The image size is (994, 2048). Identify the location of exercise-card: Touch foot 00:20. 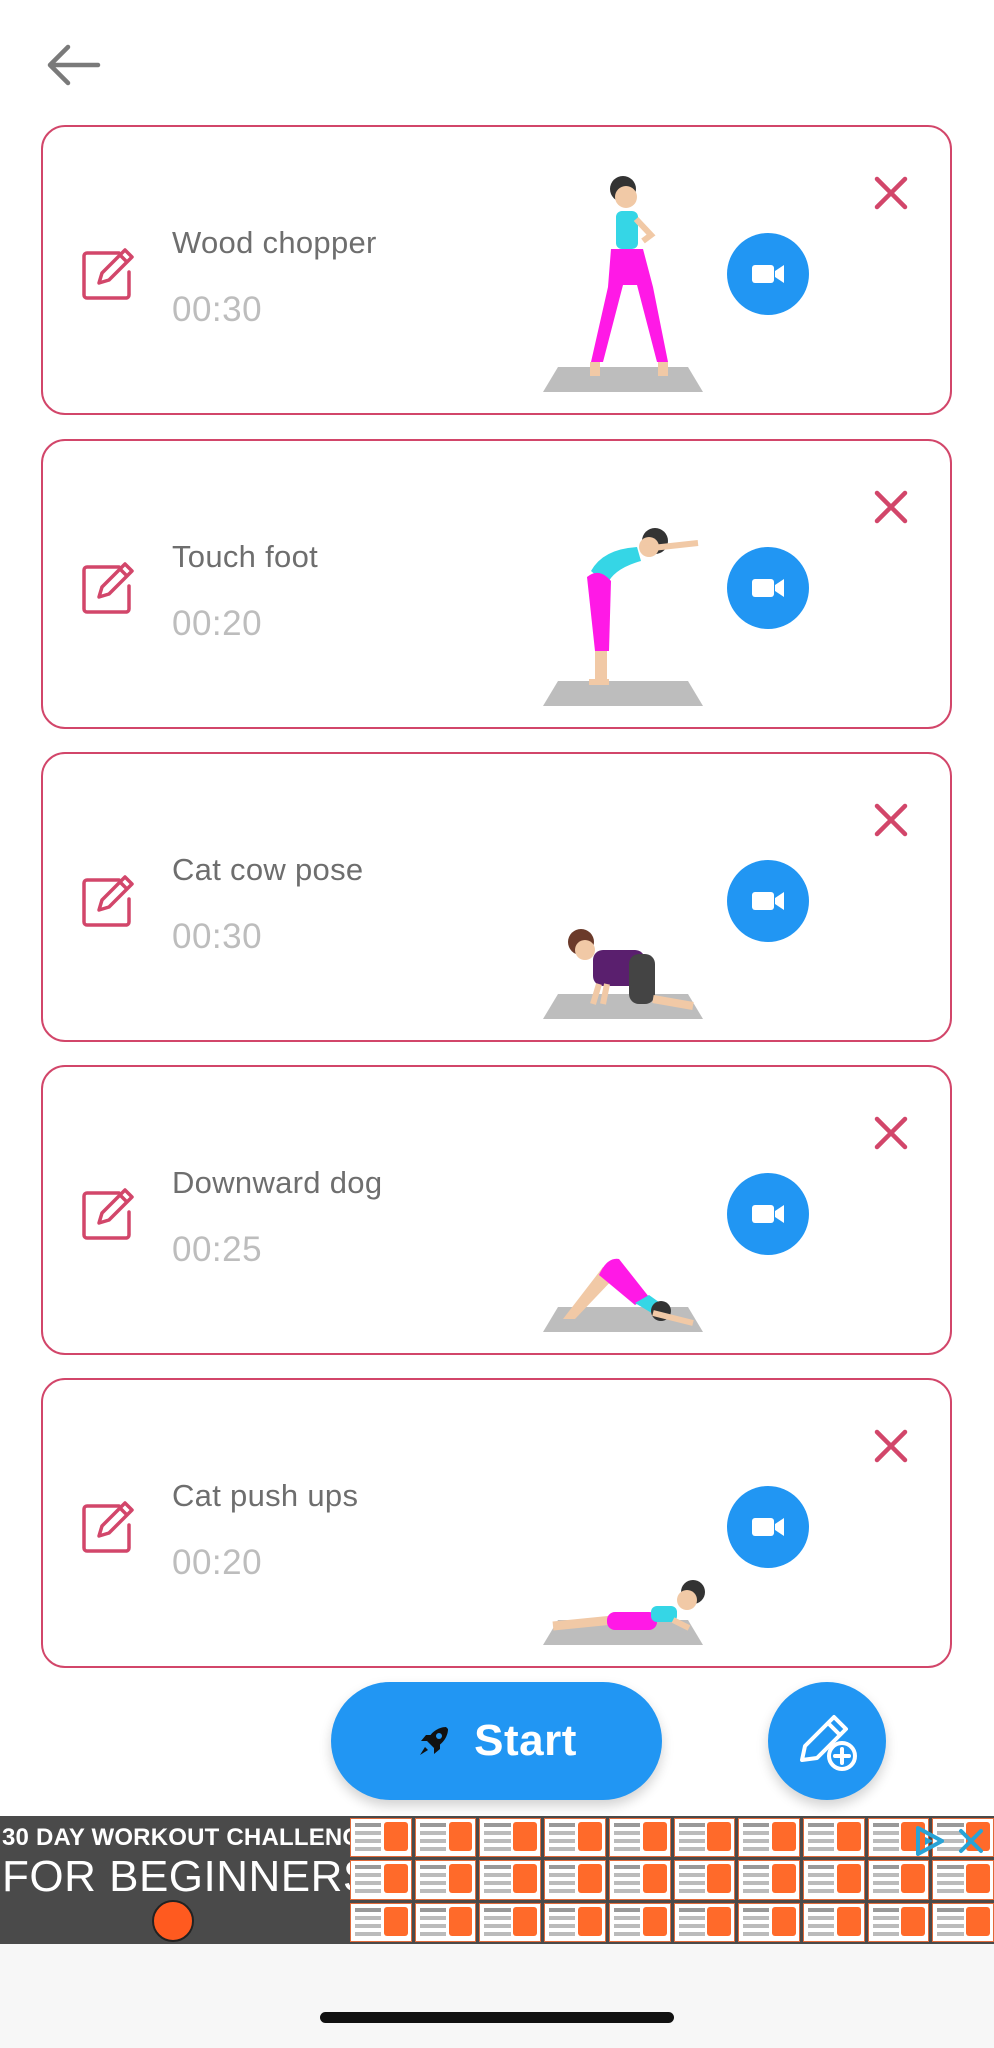
(496, 584).